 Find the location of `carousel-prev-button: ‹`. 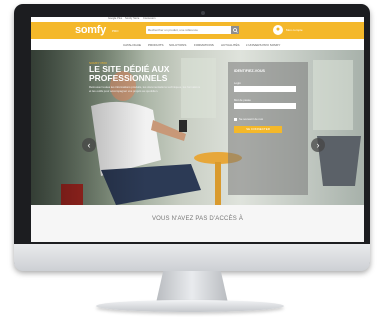

carousel-prev-button: ‹ is located at coordinates (89, 145).